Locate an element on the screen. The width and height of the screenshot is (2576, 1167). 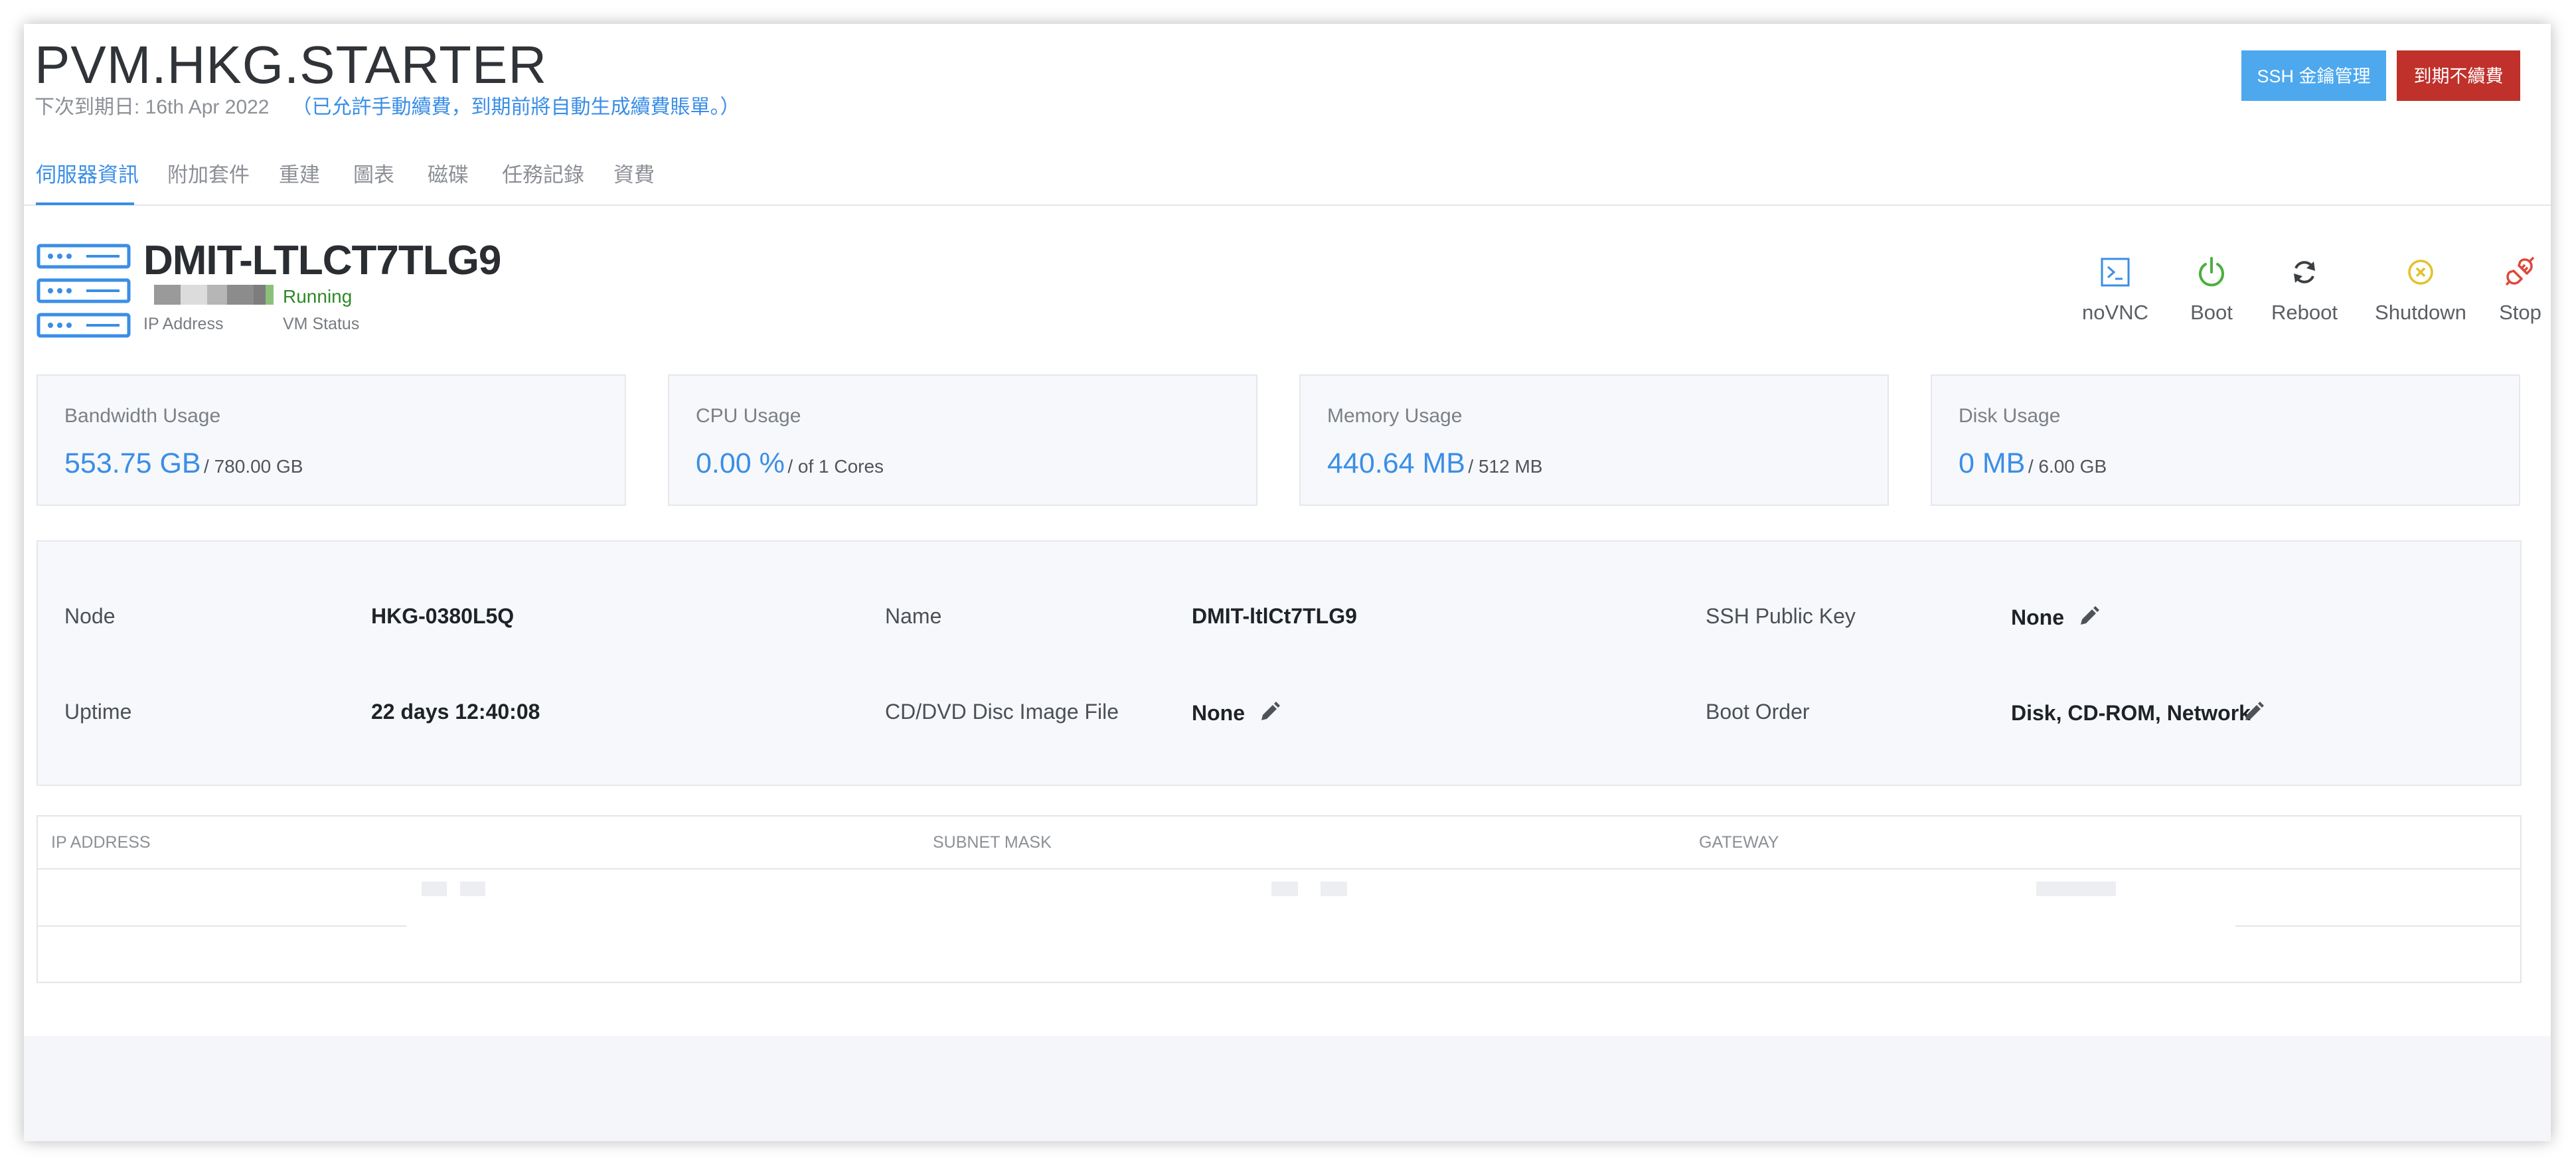
reboot-label: Reboot is located at coordinates (2304, 312).